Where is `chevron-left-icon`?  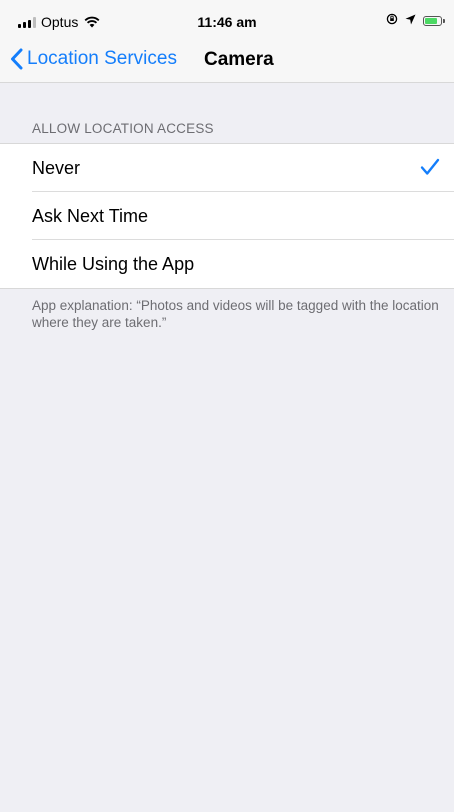 chevron-left-icon is located at coordinates (16, 59).